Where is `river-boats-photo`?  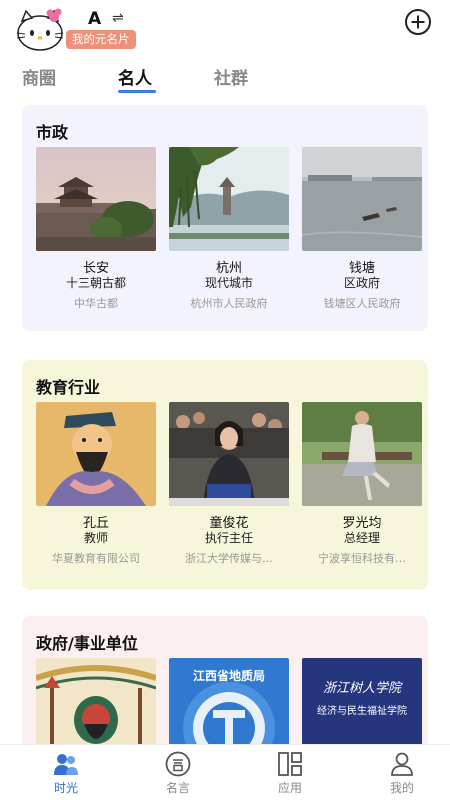
river-boats-photo is located at coordinates (362, 199).